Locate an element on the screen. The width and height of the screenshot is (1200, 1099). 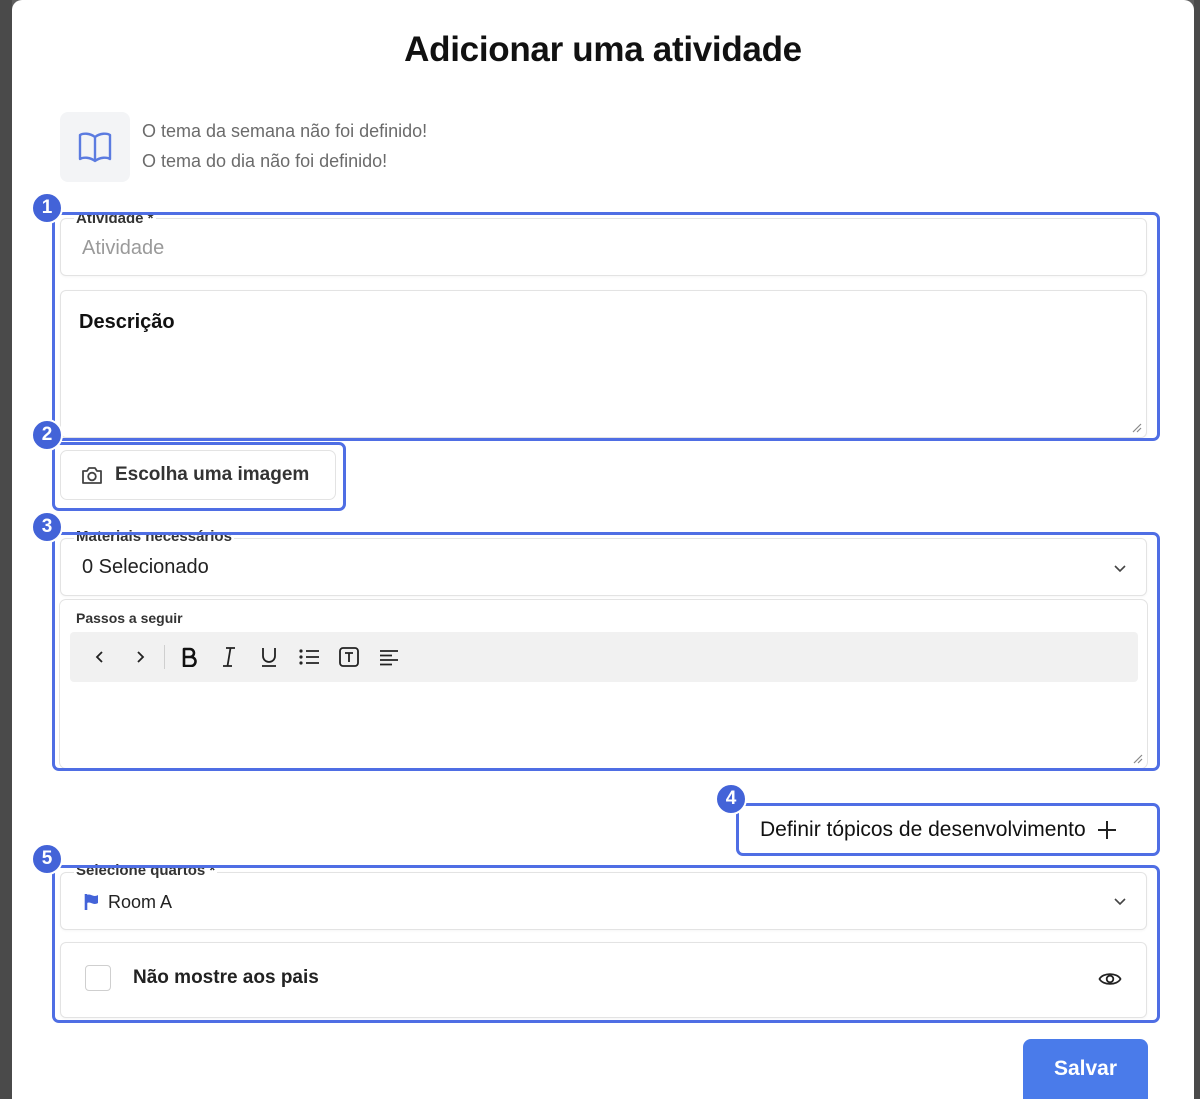
annotation-badge-4: 4 is located at coordinates (731, 799).